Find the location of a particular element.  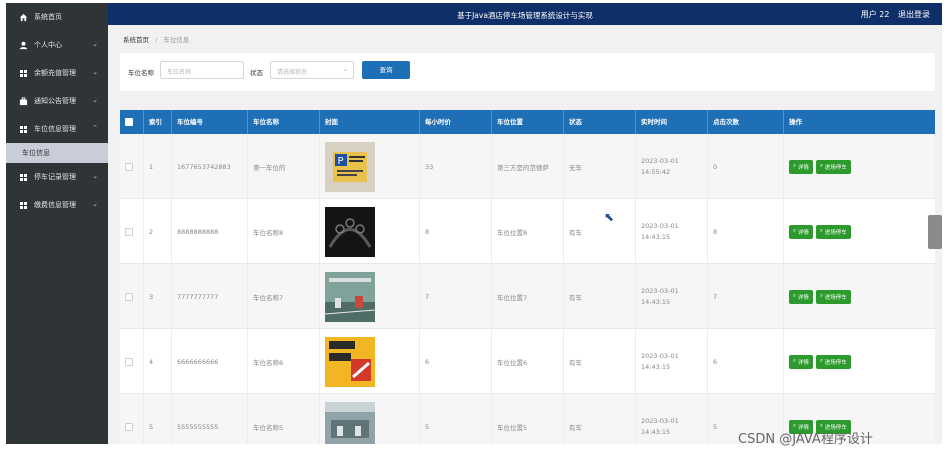

name-search-input: 车位名称 is located at coordinates (202, 70).